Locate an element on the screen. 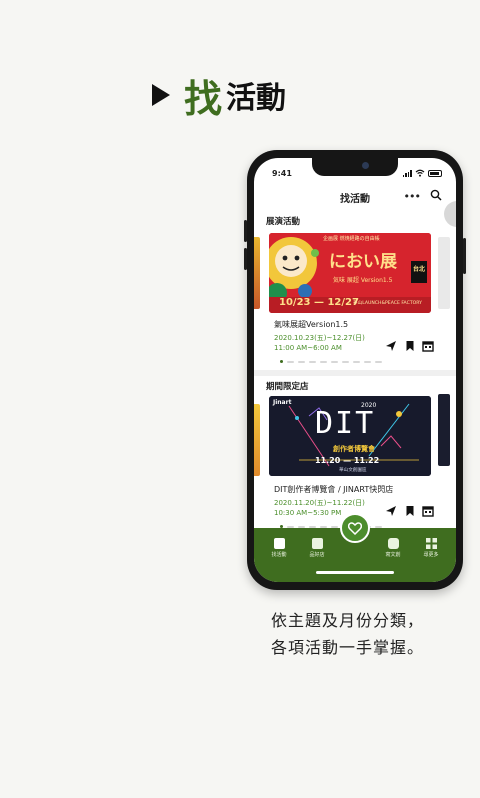 The image size is (480, 798). tab-label: 找活動 is located at coordinates (279, 555).